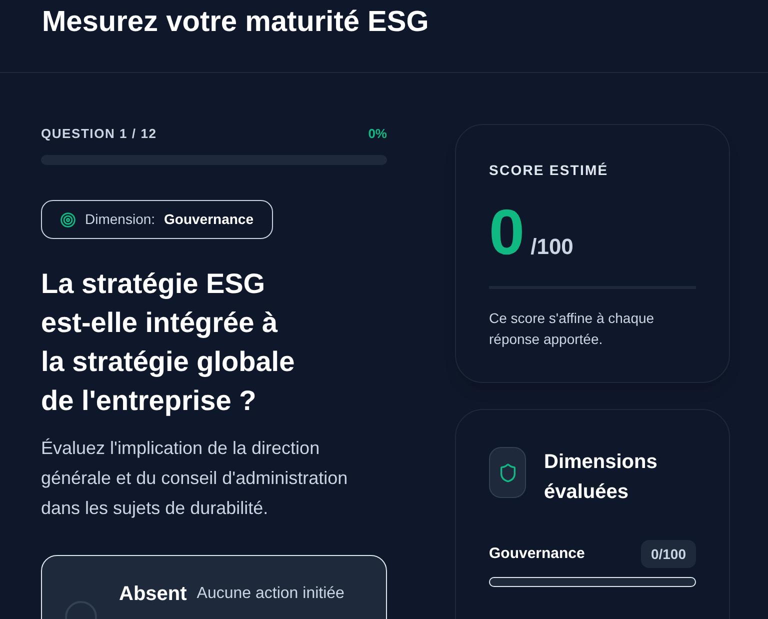 The width and height of the screenshot is (768, 619). I want to click on target-icon, so click(68, 220).